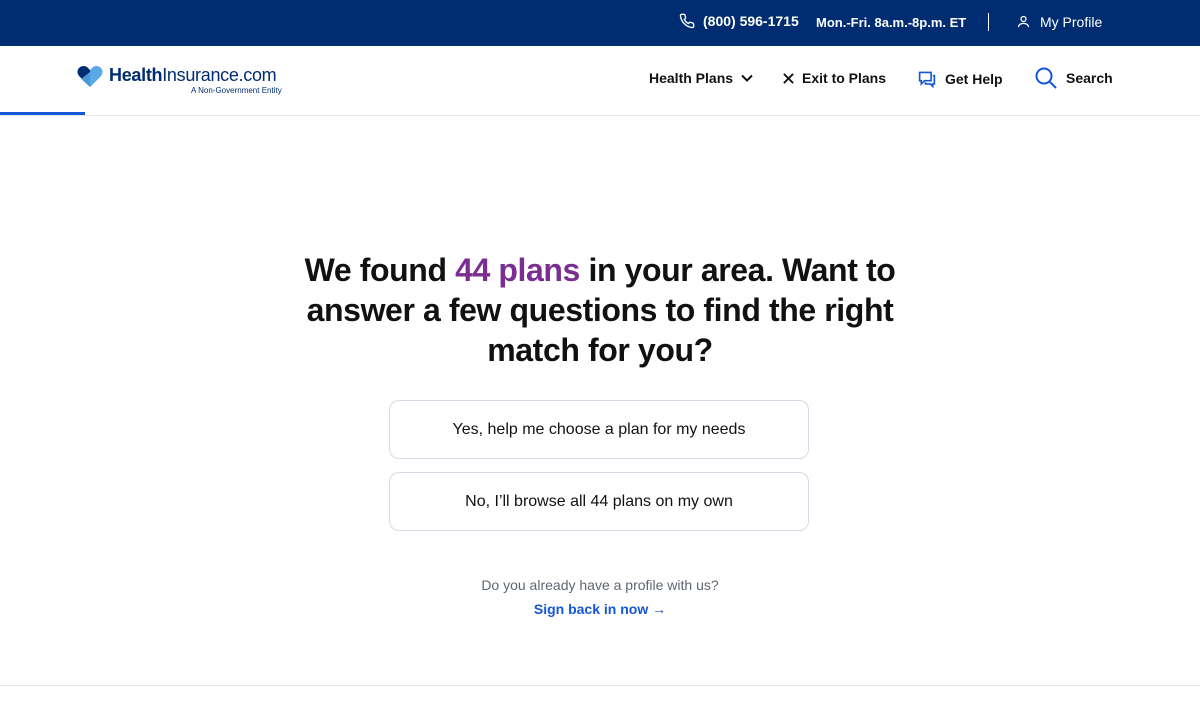 This screenshot has height=718, width=1200. I want to click on plan-count-highlight: 44 plans, so click(517, 270).